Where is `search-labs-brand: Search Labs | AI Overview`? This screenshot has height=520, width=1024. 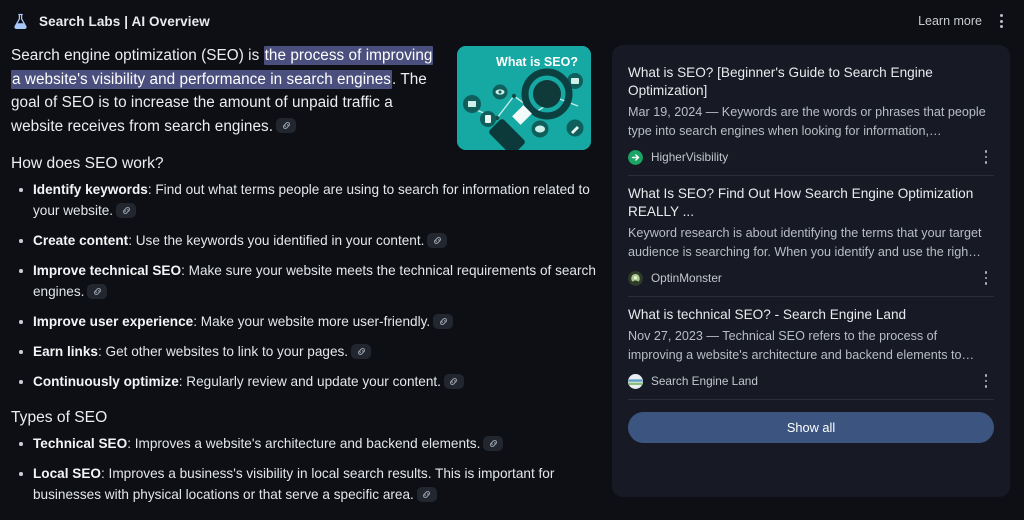 search-labs-brand: Search Labs | AI Overview is located at coordinates (110, 21).